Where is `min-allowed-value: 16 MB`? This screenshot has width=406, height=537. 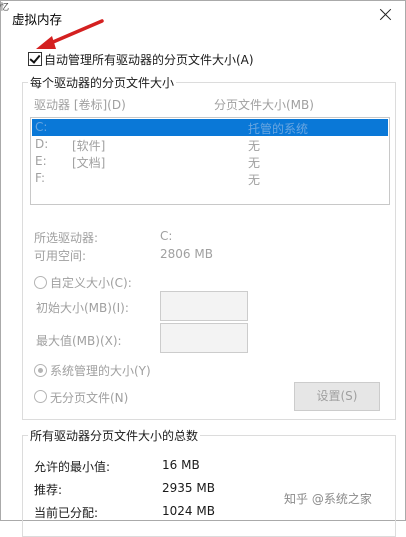
min-allowed-value: 16 MB is located at coordinates (181, 465).